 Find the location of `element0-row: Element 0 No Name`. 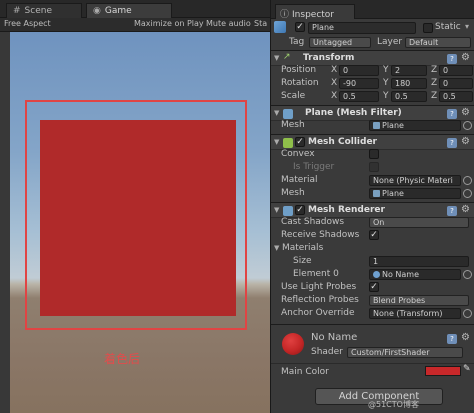

element0-row: Element 0 No Name is located at coordinates (372, 274).